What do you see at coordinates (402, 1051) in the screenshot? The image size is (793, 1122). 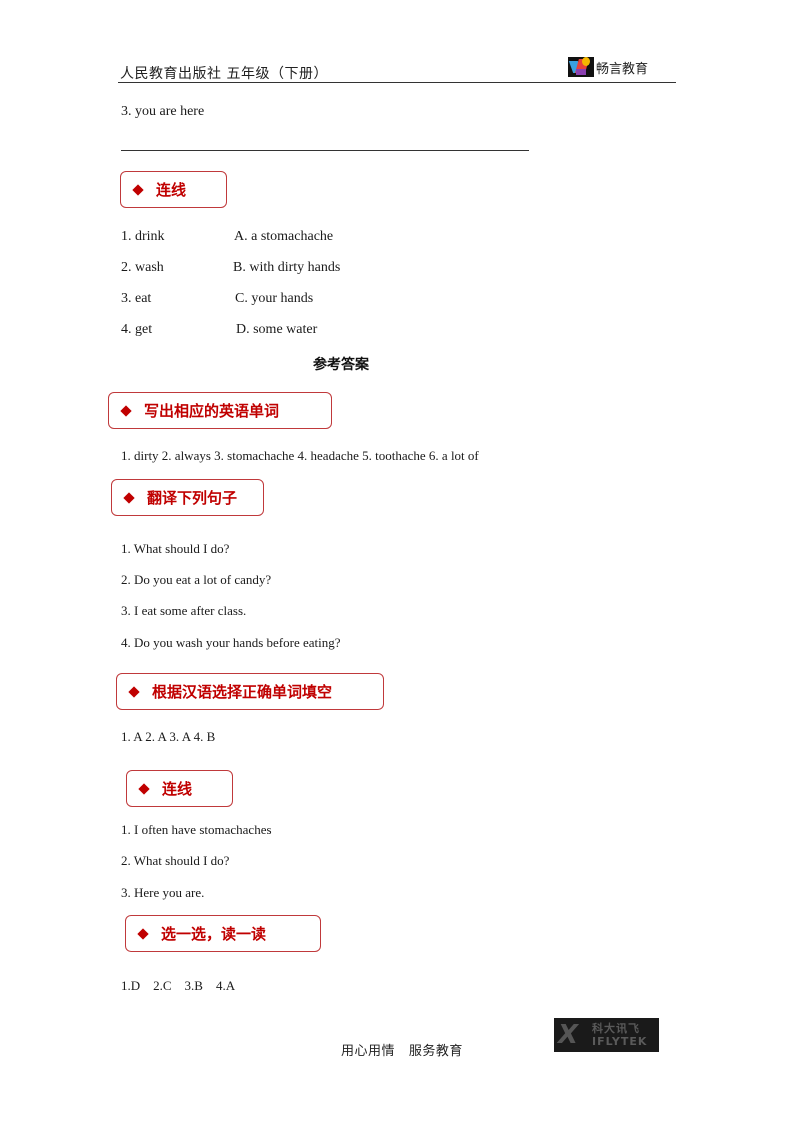 I see `footer-slogan: 用心用情 服务教育` at bounding box center [402, 1051].